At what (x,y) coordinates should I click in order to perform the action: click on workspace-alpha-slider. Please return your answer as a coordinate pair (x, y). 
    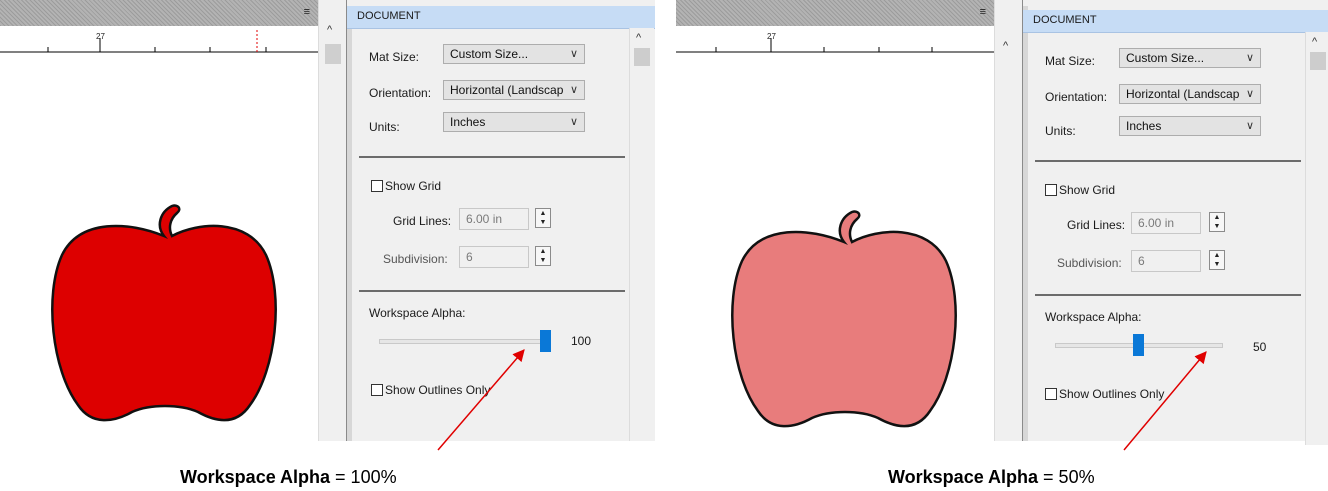
    Looking at the image, I should click on (463, 341).